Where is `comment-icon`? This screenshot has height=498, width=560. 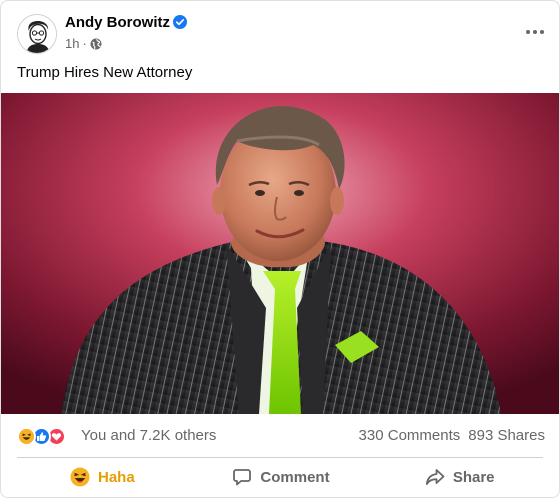 comment-icon is located at coordinates (242, 477).